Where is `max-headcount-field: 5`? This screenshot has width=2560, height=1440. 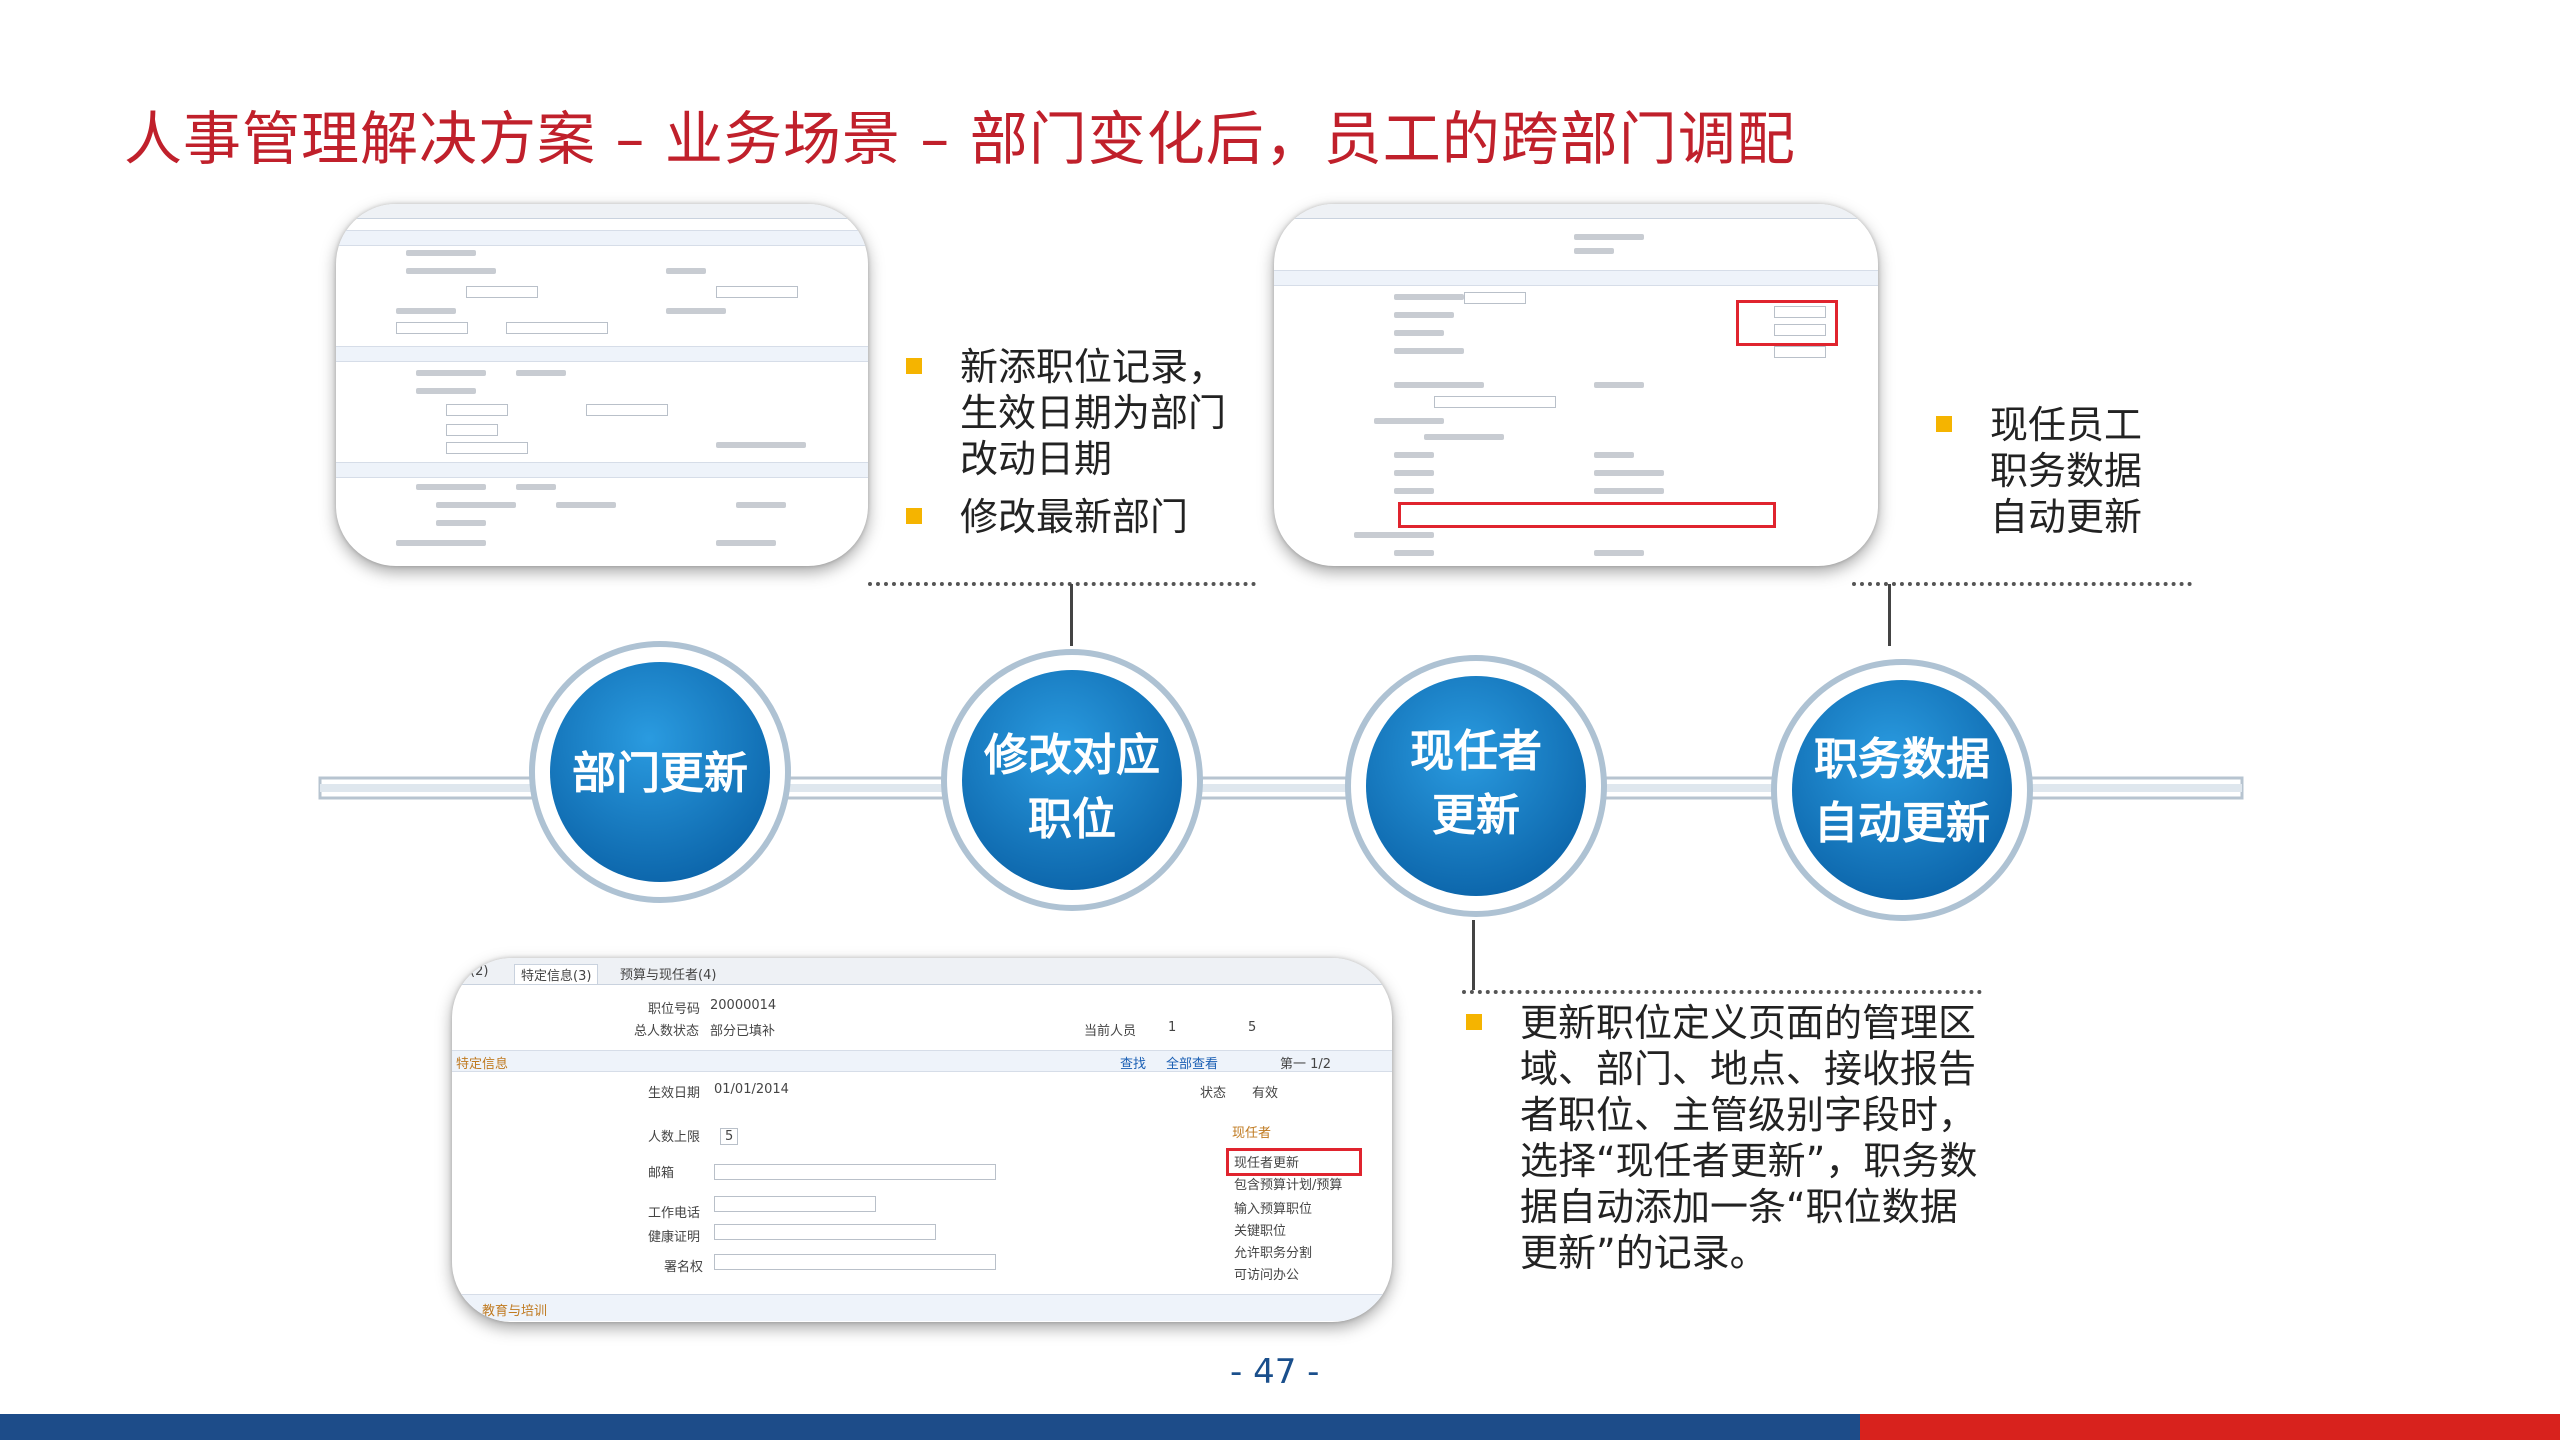 max-headcount-field: 5 is located at coordinates (729, 1136).